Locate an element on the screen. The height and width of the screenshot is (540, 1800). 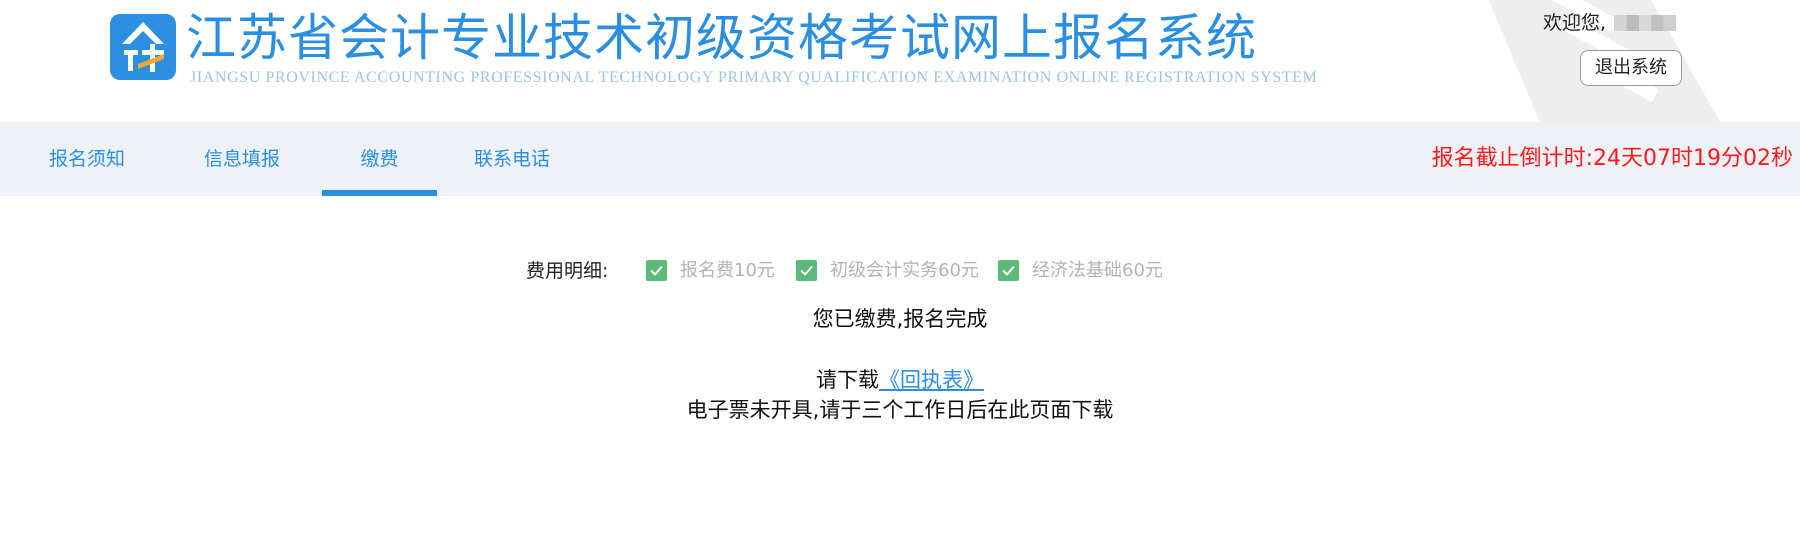
tab-registration-notice: 报名须知 is located at coordinates (87, 159).